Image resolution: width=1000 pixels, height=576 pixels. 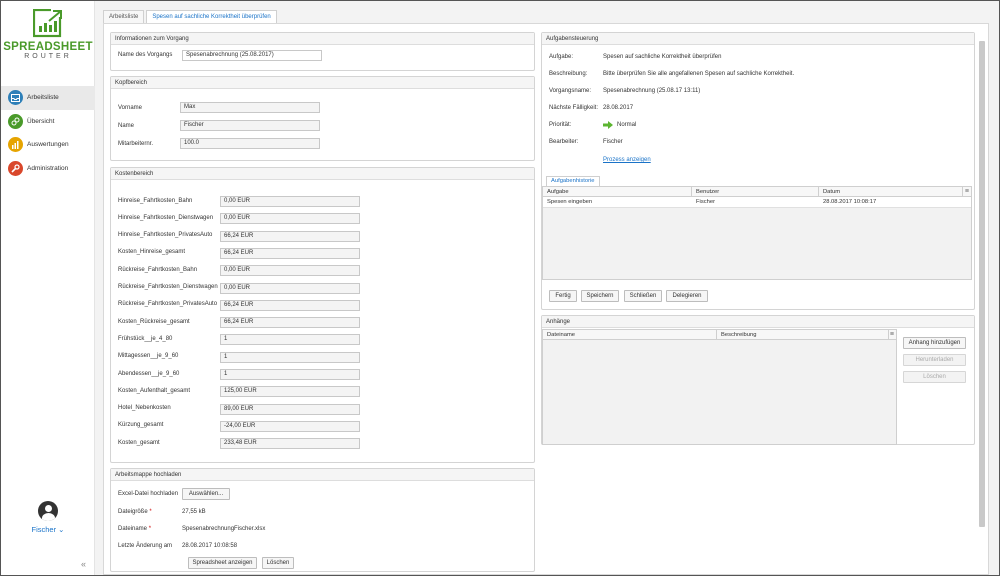 I want to click on field-label: Kosten_Hinreise_gesamt, so click(x=152, y=252).